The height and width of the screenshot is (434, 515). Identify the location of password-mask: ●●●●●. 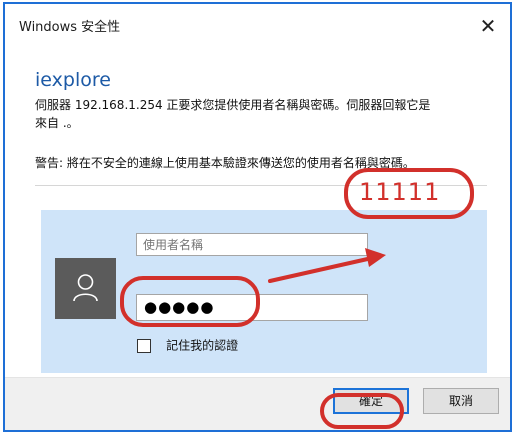
(179, 307).